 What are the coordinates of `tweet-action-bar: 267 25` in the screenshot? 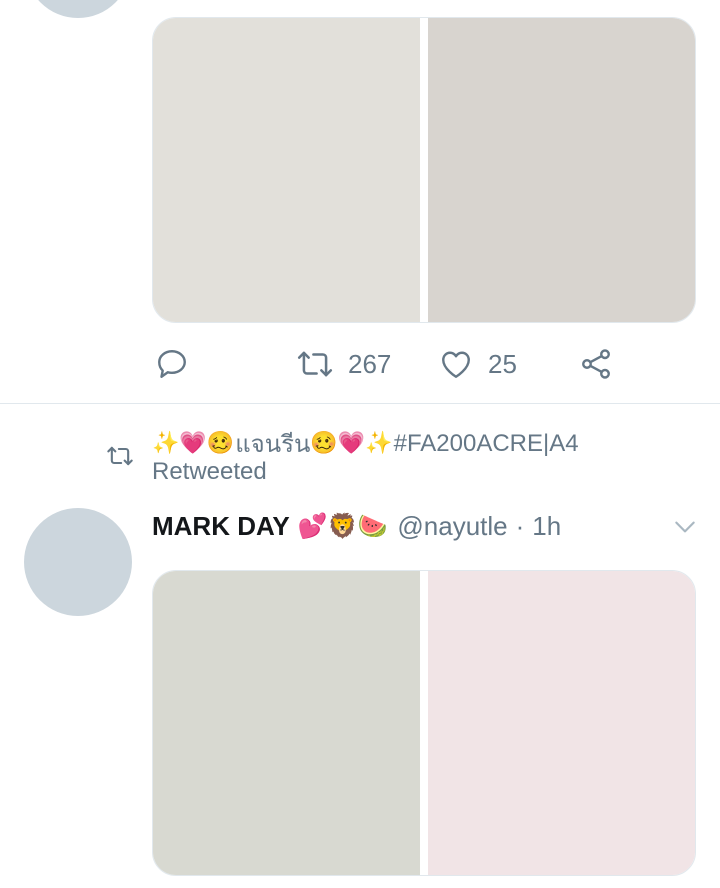 It's located at (360, 364).